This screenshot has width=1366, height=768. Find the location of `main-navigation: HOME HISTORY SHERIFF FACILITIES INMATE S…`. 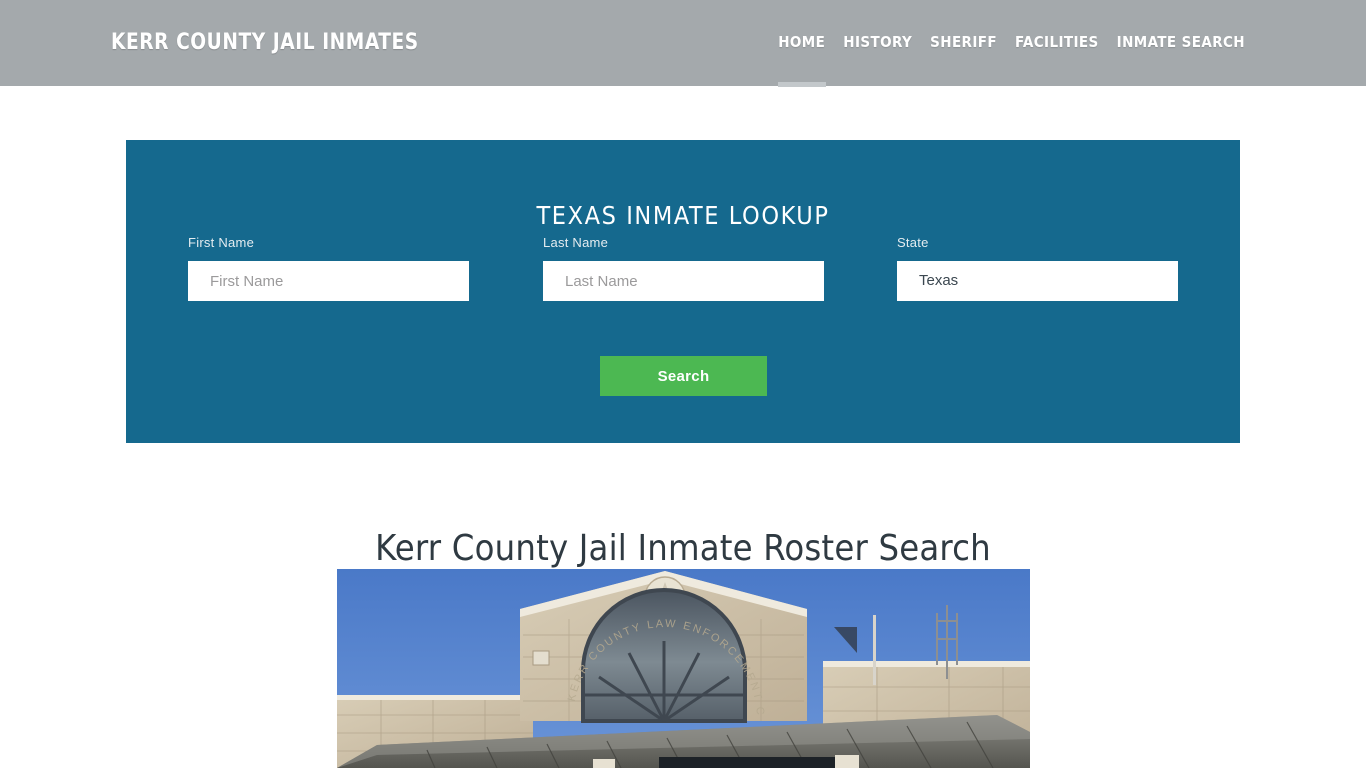

main-navigation: HOME HISTORY SHERIFF FACILITIES INMATE S… is located at coordinates (1011, 60).